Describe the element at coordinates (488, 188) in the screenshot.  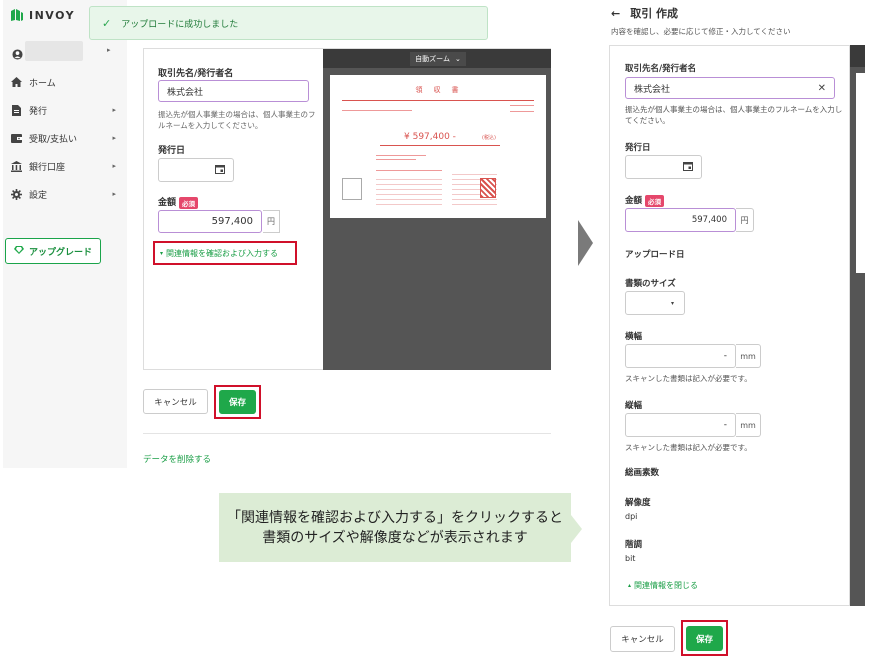
I see `company-seal` at that location.